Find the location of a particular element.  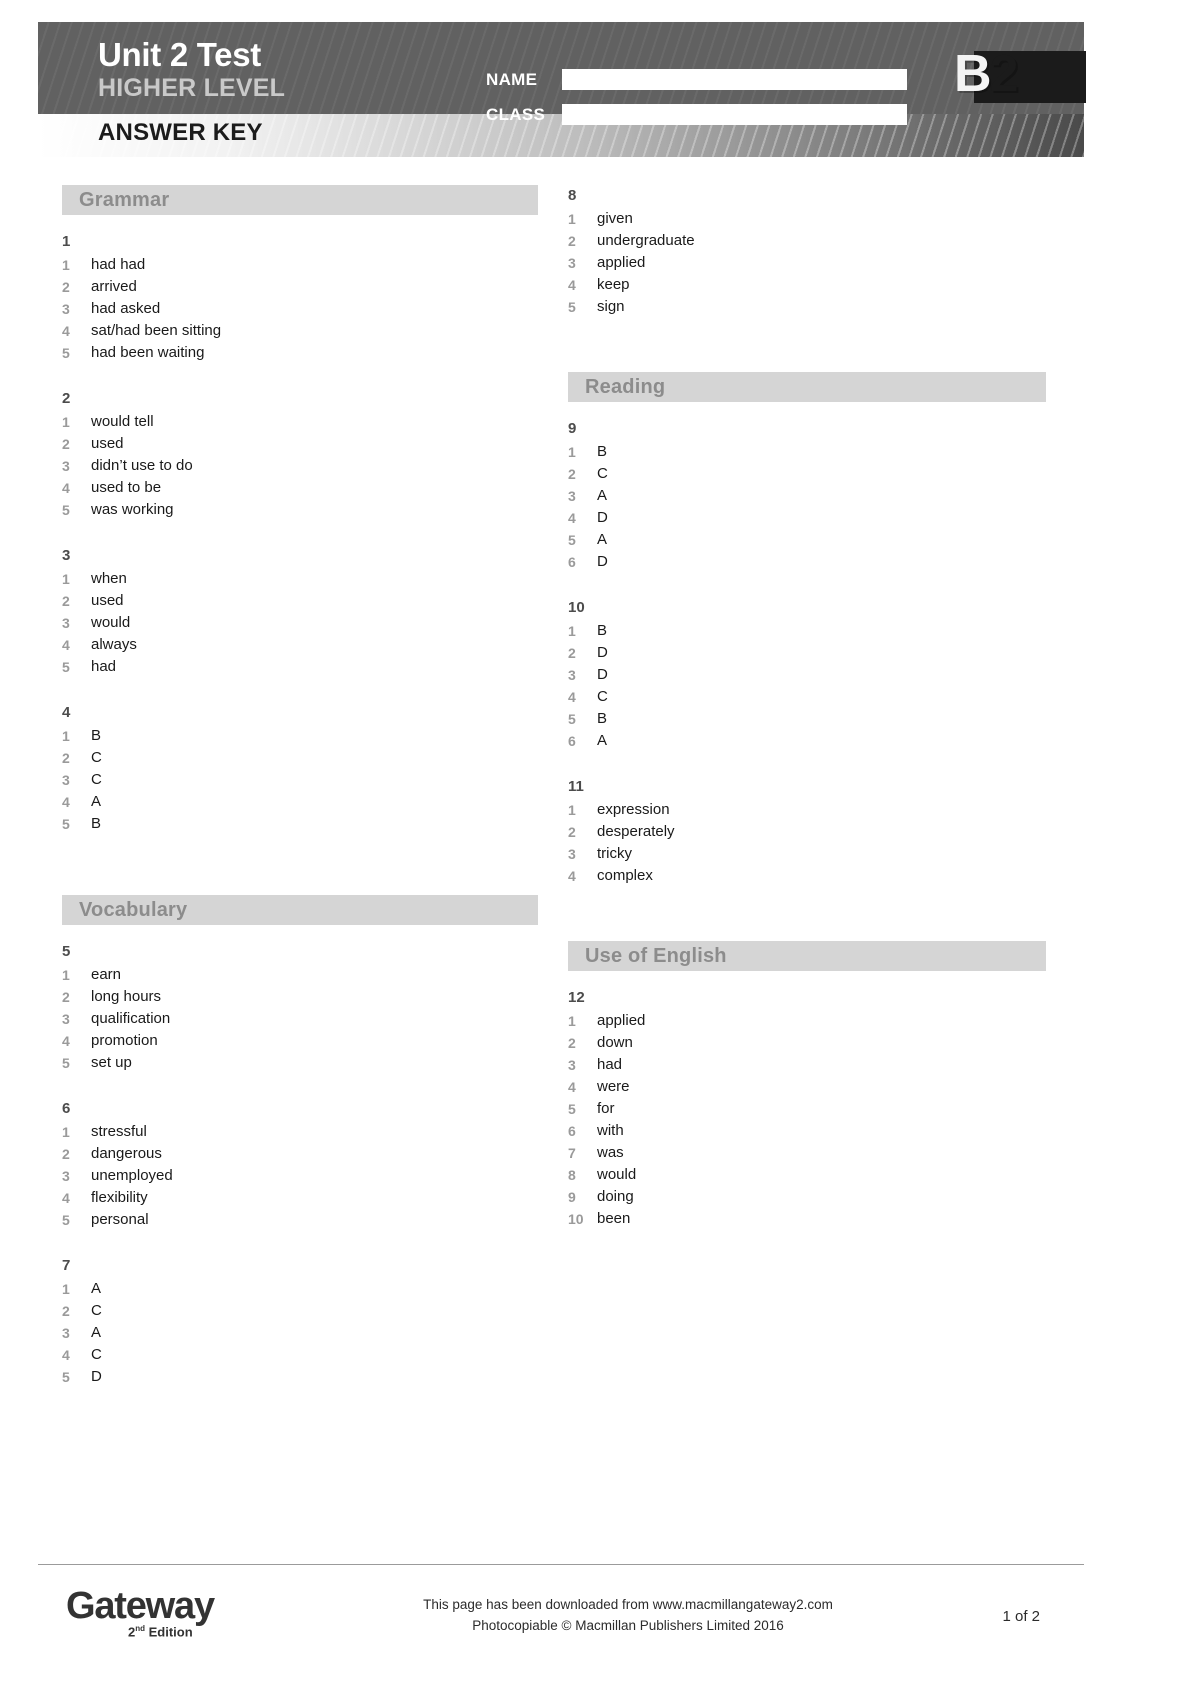

answer-text: when is located at coordinates (109, 578).